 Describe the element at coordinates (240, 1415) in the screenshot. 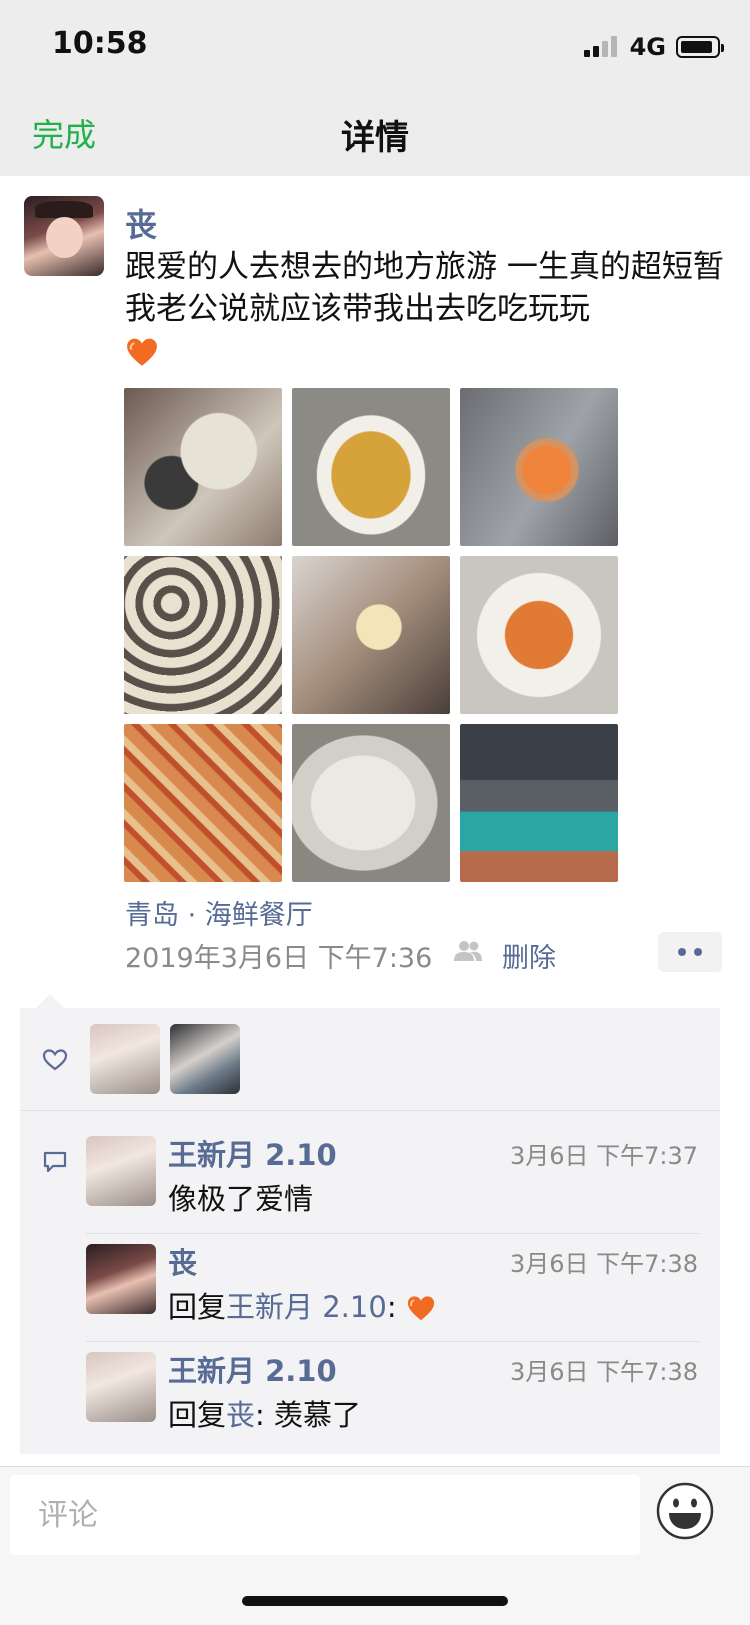

I see `reply-target-name: 丧` at that location.